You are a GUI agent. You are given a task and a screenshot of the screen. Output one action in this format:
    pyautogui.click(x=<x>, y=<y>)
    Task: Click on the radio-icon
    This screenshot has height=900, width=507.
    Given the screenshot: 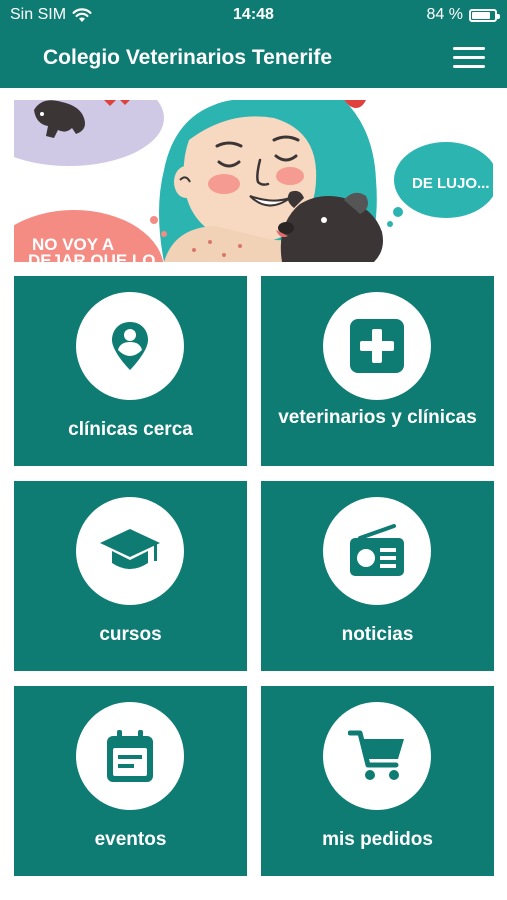 What is the action you would take?
    pyautogui.click(x=377, y=550)
    